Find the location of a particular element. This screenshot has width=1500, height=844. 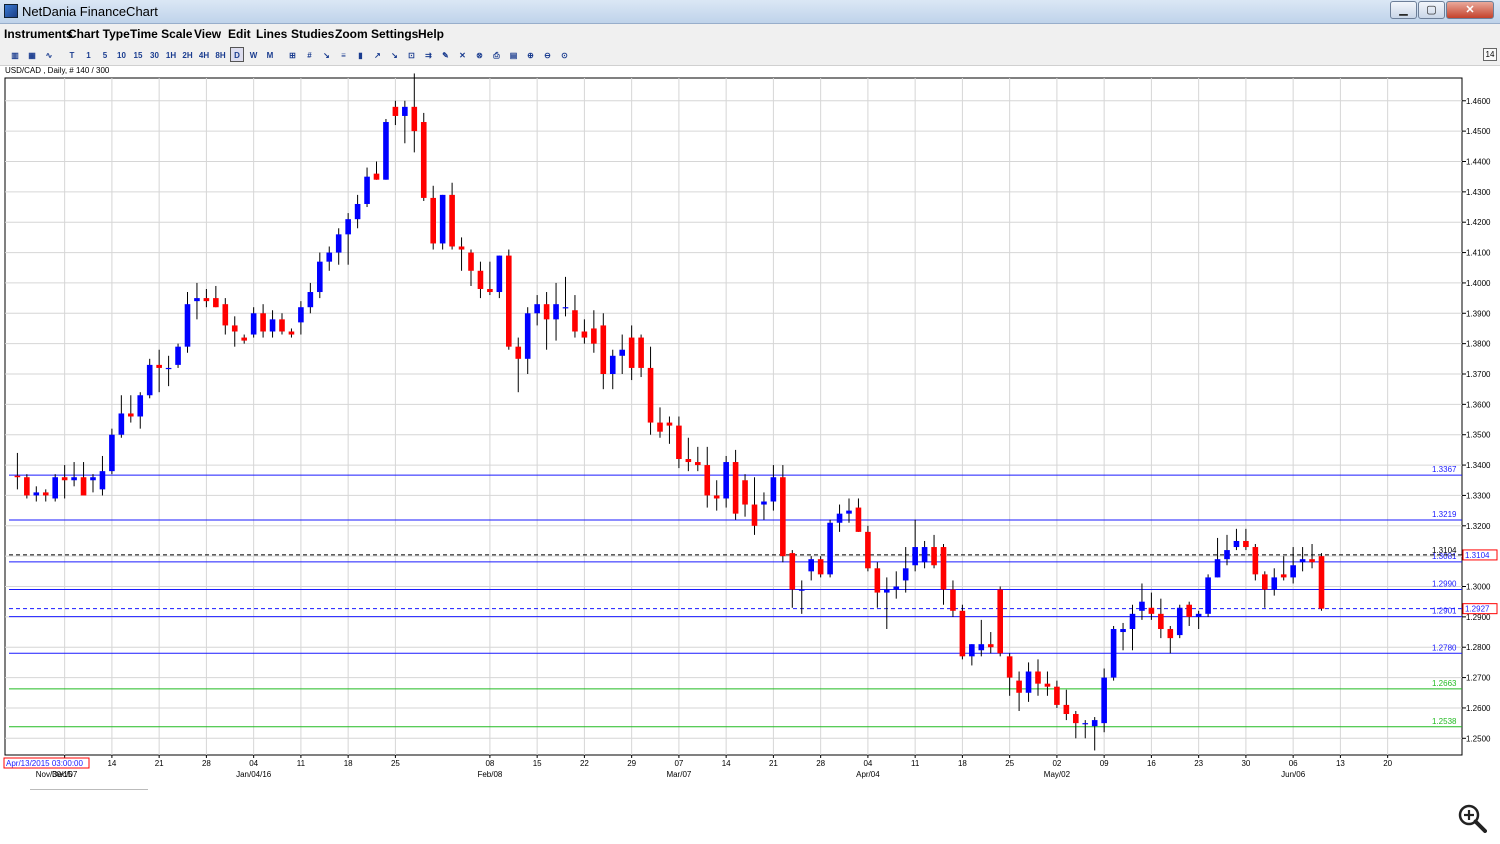

x-tick-label: 06 is located at coordinates (1293, 763).